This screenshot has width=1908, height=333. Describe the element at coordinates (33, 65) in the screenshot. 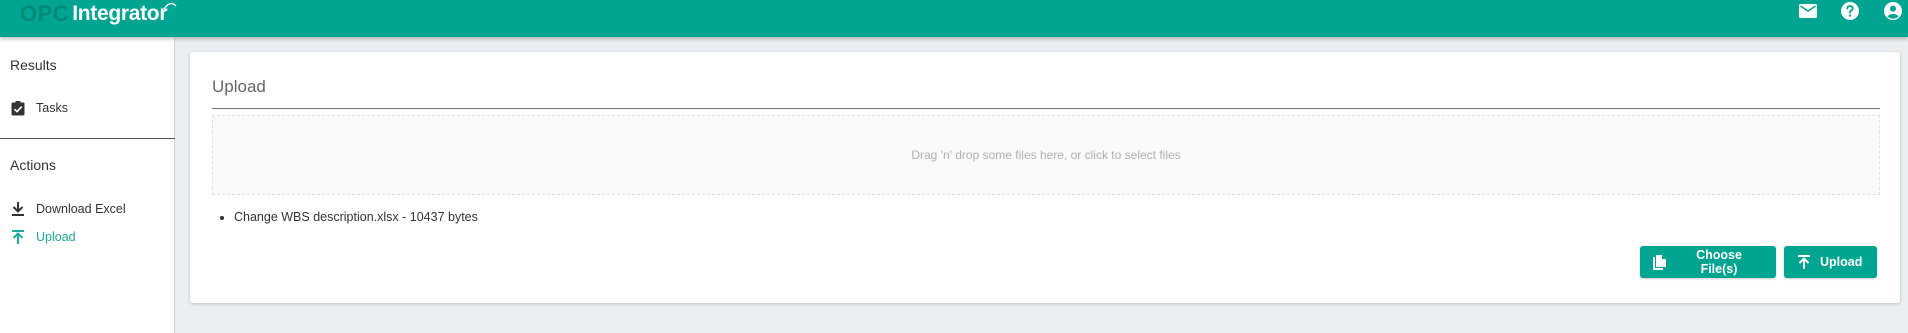

I see `results-section-title: Results` at that location.